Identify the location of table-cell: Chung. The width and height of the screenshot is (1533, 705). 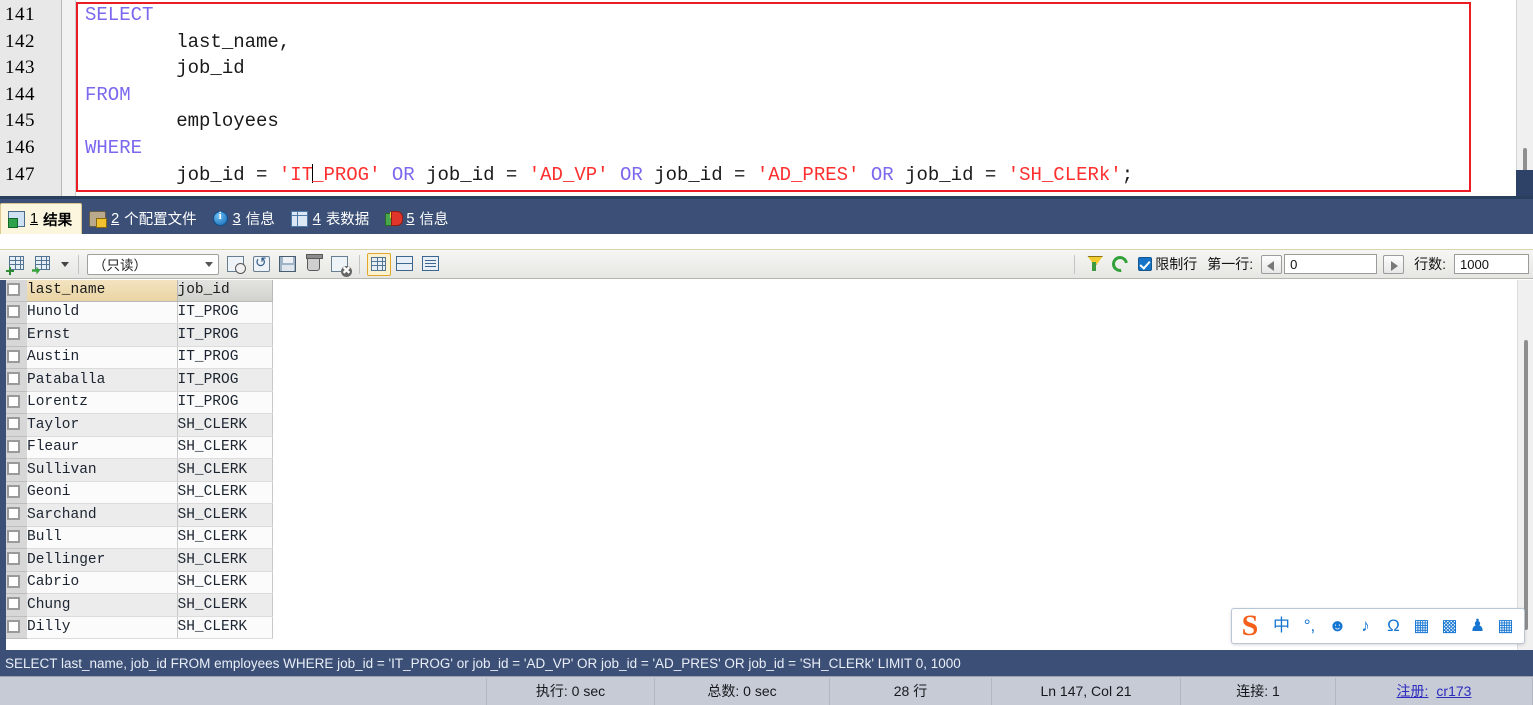
(102, 605).